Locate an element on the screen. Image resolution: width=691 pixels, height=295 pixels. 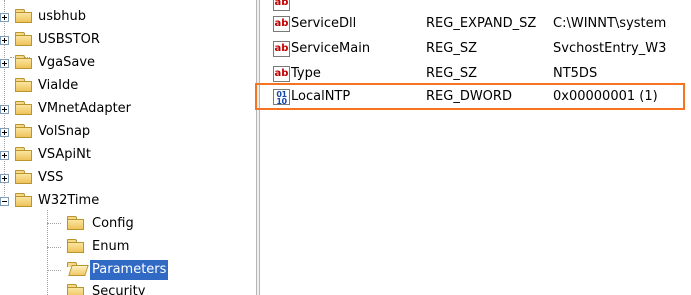
tree-item-label: Enum is located at coordinates (111, 246).